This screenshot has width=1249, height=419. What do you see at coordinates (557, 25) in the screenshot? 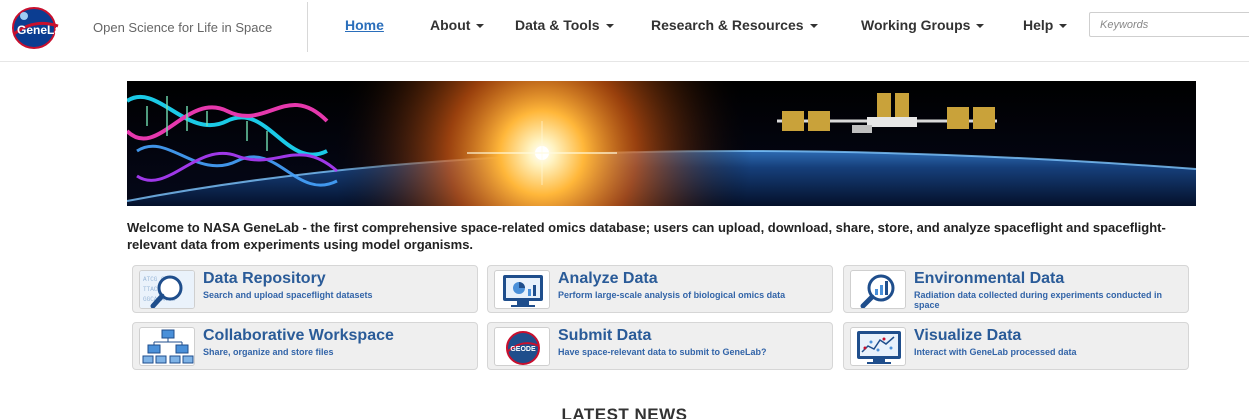
I see `nav-data-tools-label: Data & Tools` at bounding box center [557, 25].